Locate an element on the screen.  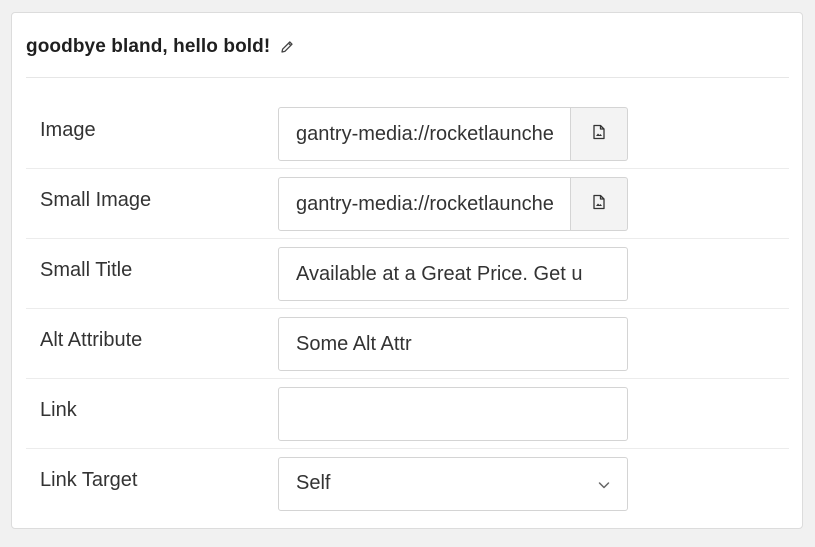
image-field-group is located at coordinates (453, 134).